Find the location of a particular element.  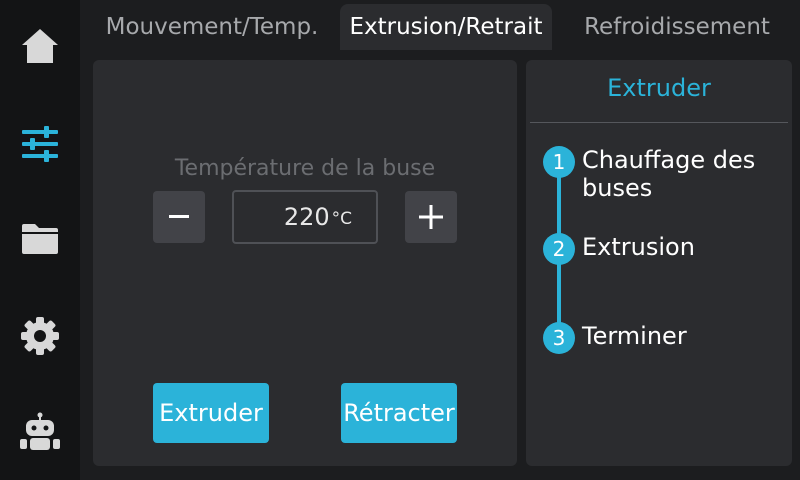

sidebar is located at coordinates (40, 240).